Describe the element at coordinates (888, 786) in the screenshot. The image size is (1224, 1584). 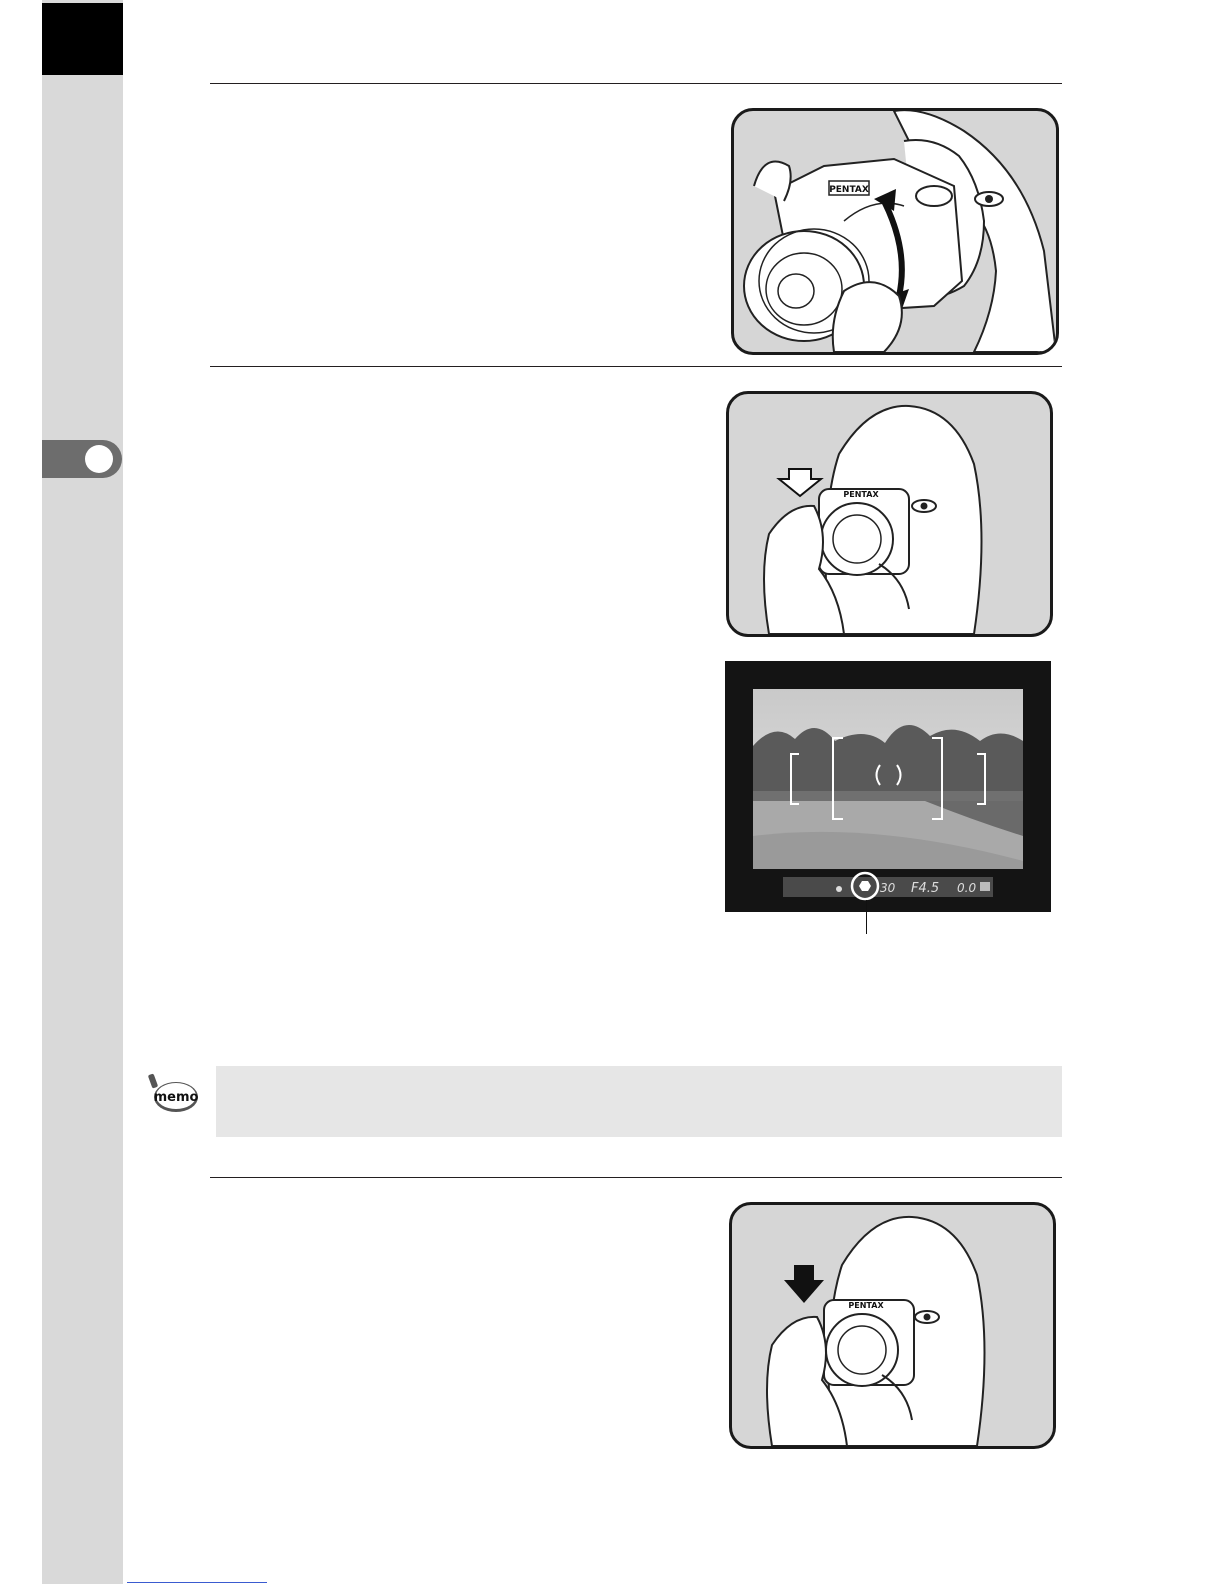
I see `viewfinder-display: 30 F4.5 0.0` at that location.